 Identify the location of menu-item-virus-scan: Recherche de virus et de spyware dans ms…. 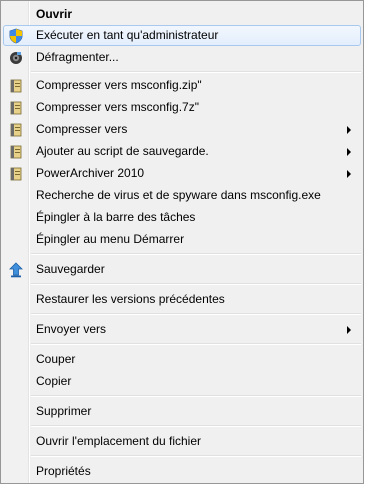
(182, 195).